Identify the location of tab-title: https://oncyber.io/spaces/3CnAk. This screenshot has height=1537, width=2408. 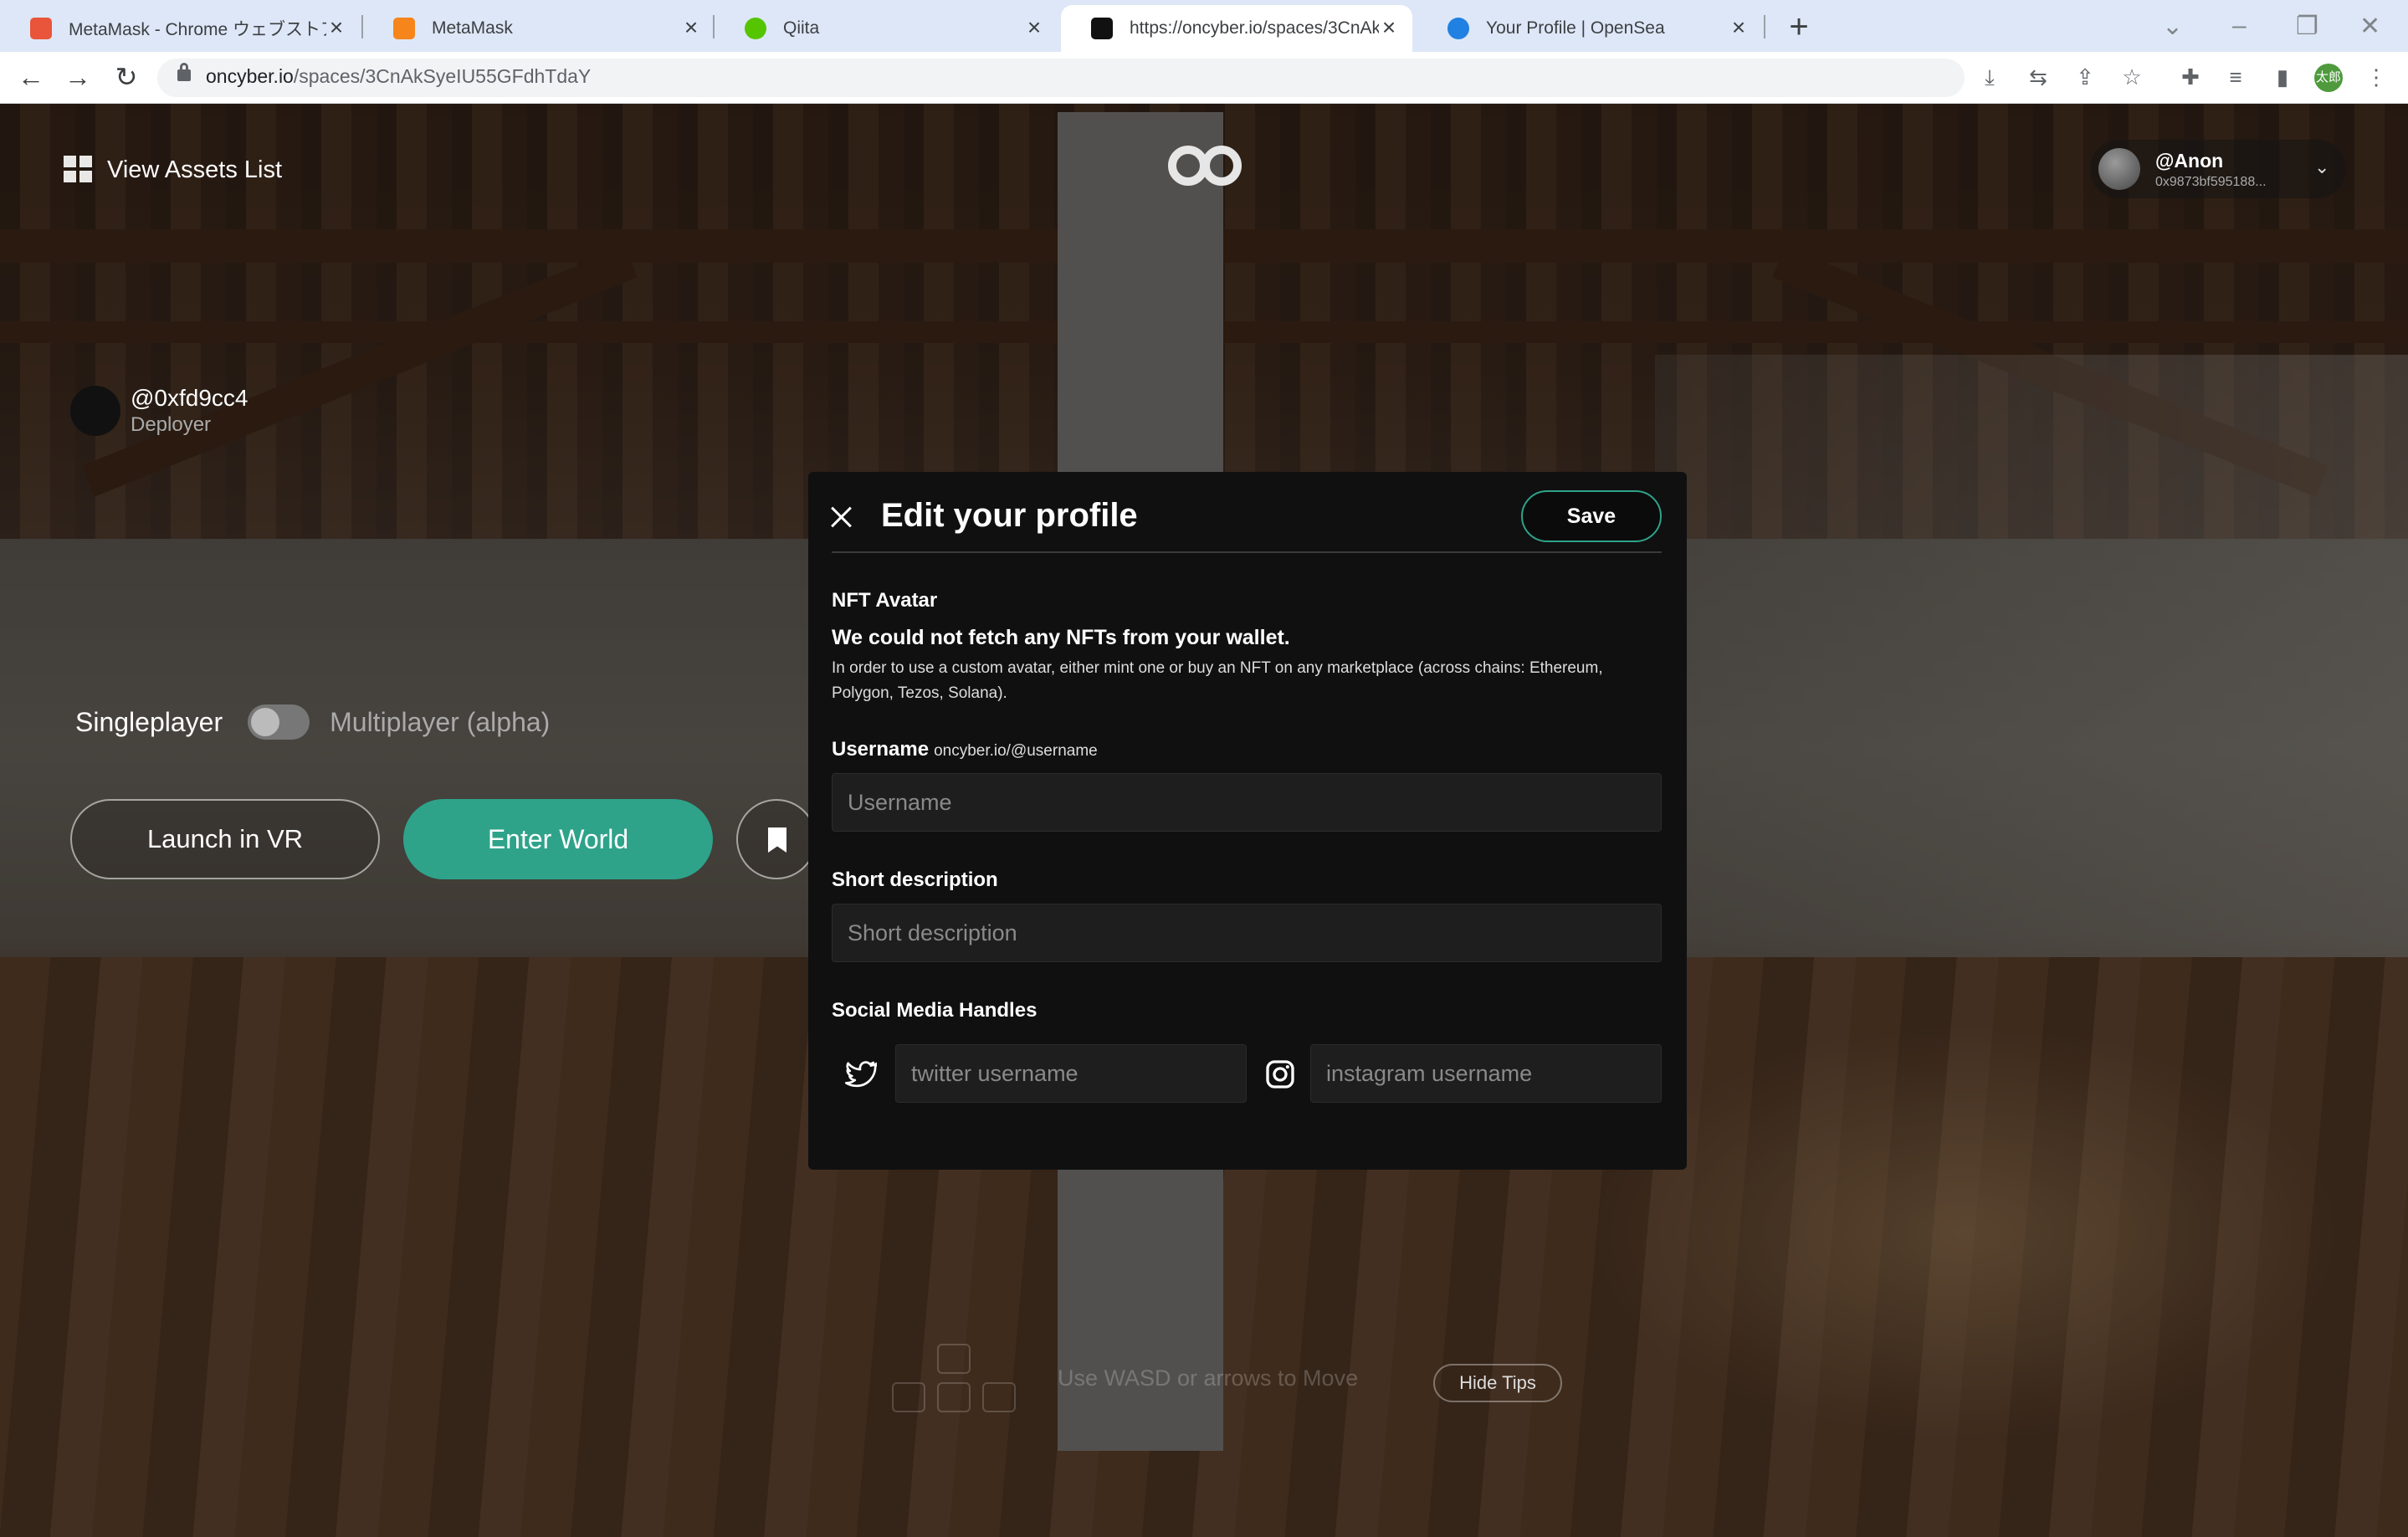
(1254, 28).